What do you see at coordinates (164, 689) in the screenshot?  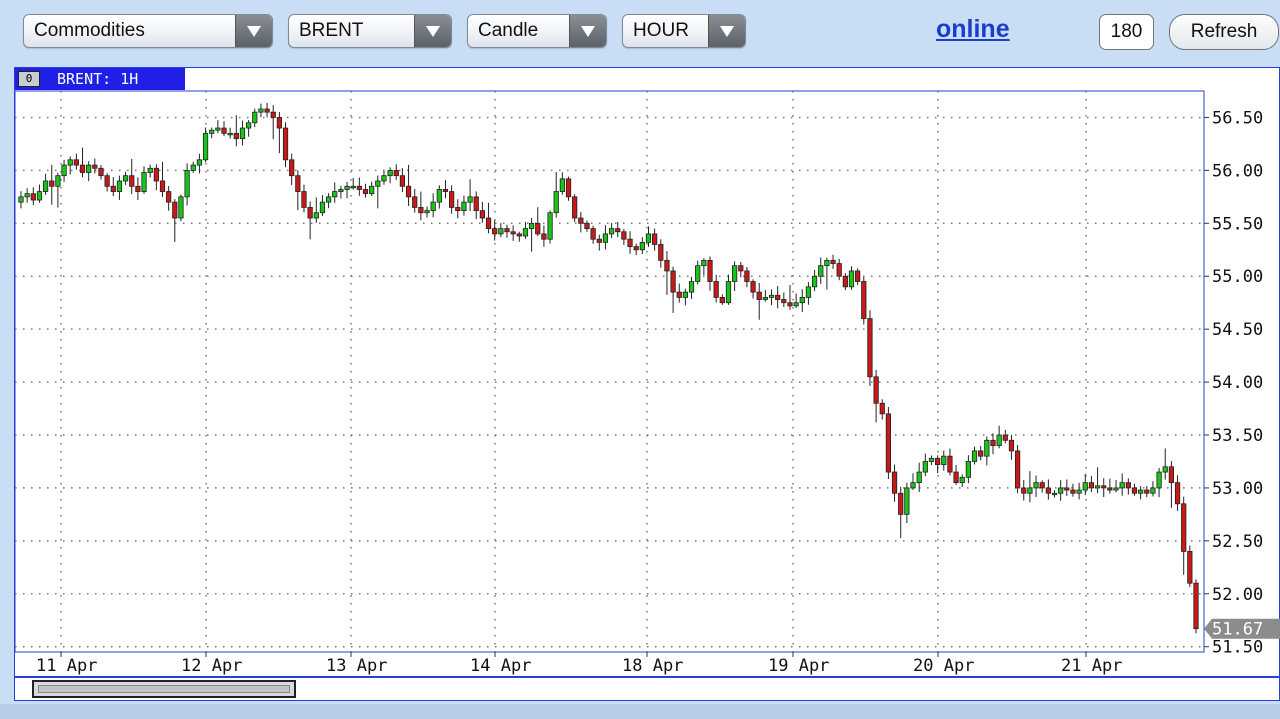 I see `scrollbar-thumb` at bounding box center [164, 689].